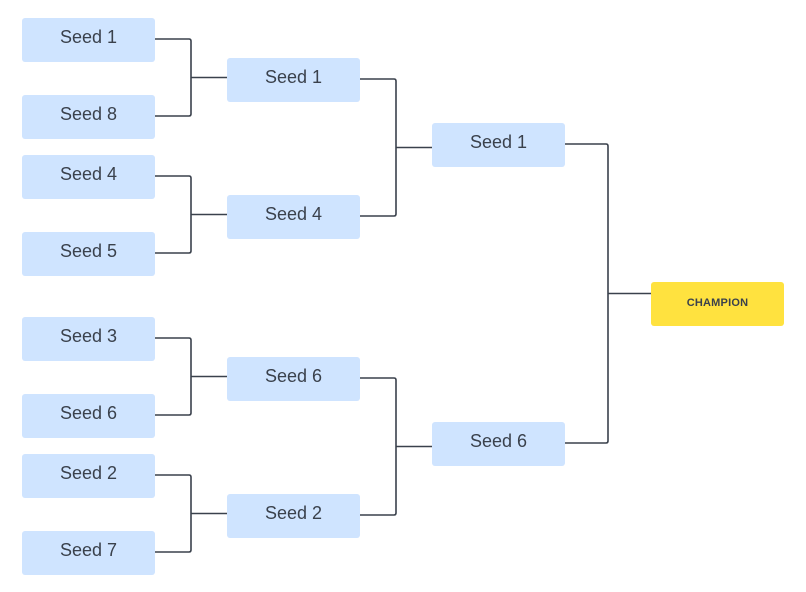  What do you see at coordinates (88, 476) in the screenshot?
I see `round1-slot-7: Seed 2` at bounding box center [88, 476].